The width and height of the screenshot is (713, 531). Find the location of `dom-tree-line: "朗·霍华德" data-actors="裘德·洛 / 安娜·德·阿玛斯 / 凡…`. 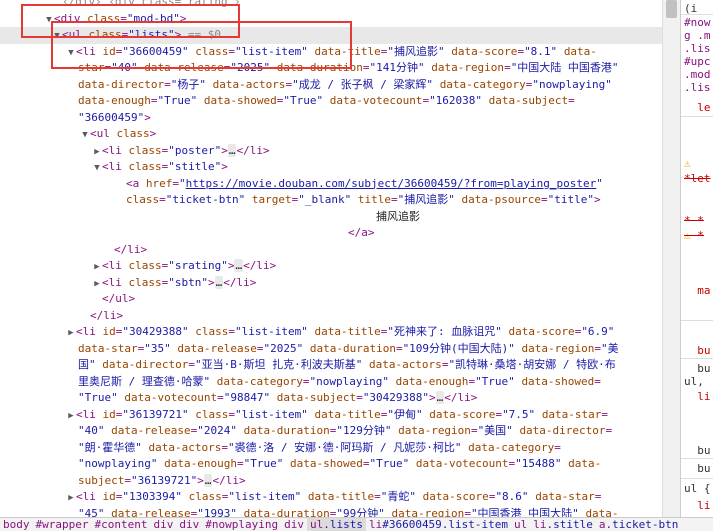

dom-tree-line: "朗·霍华德" data-actors="裘德·洛 / 安娜·德·阿玛斯 / 凡… is located at coordinates (331, 448).